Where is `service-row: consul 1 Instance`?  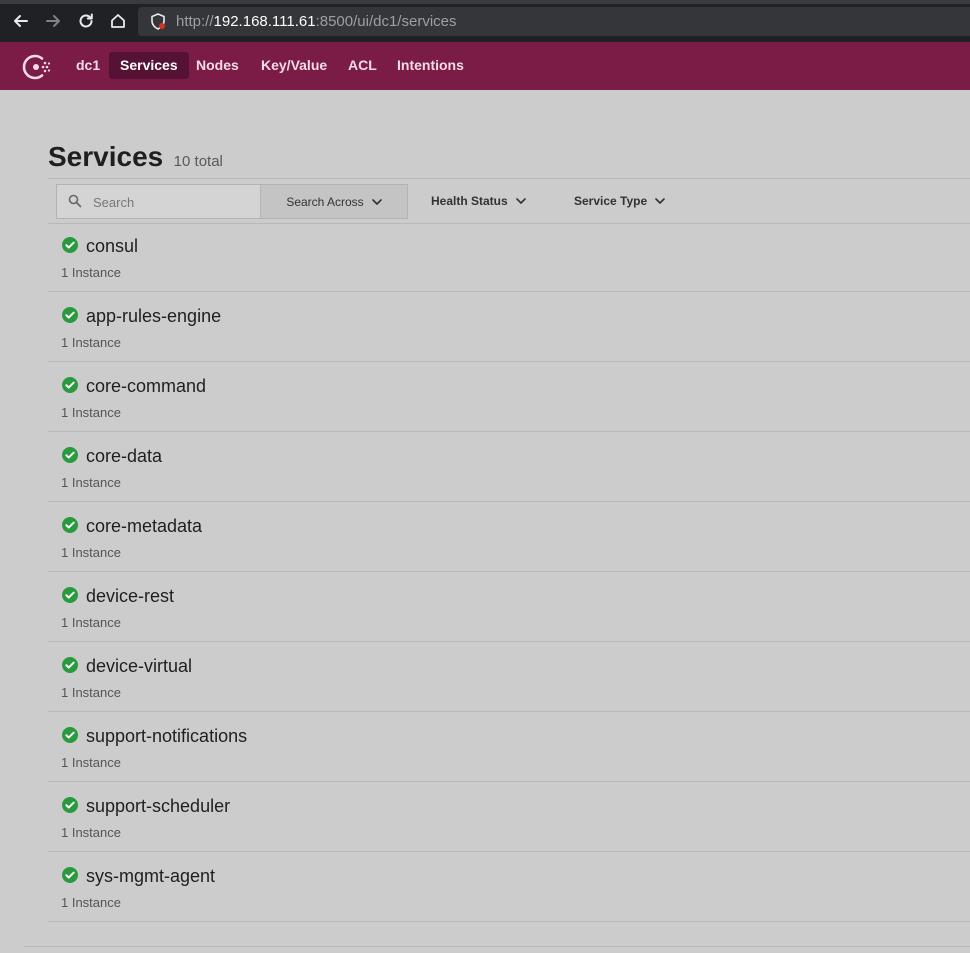
service-row: consul 1 Instance is located at coordinates (509, 257).